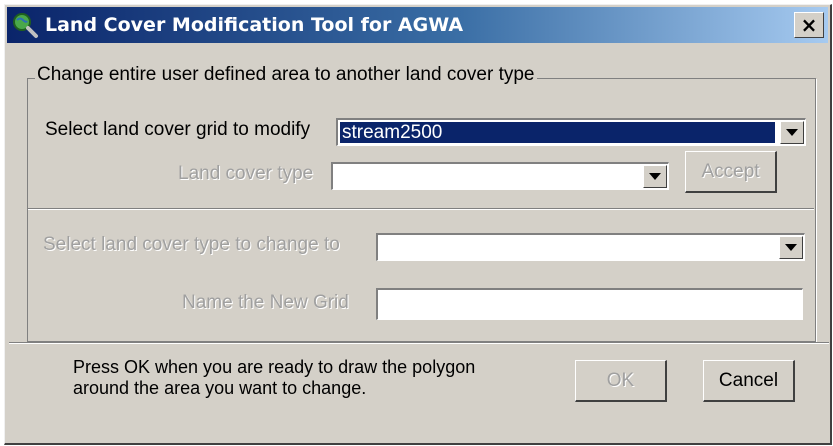 The height and width of the screenshot is (446, 833). Describe the element at coordinates (487, 176) in the screenshot. I see `land-cover-type-value` at that location.